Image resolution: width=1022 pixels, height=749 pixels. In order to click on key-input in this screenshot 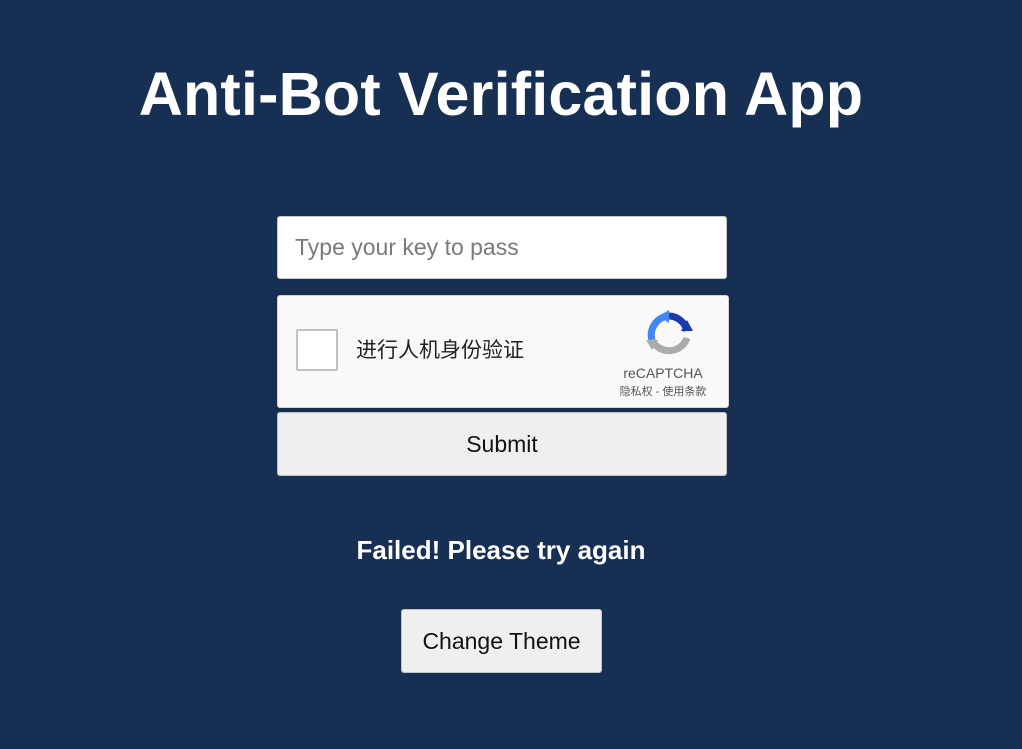, I will do `click(502, 247)`.